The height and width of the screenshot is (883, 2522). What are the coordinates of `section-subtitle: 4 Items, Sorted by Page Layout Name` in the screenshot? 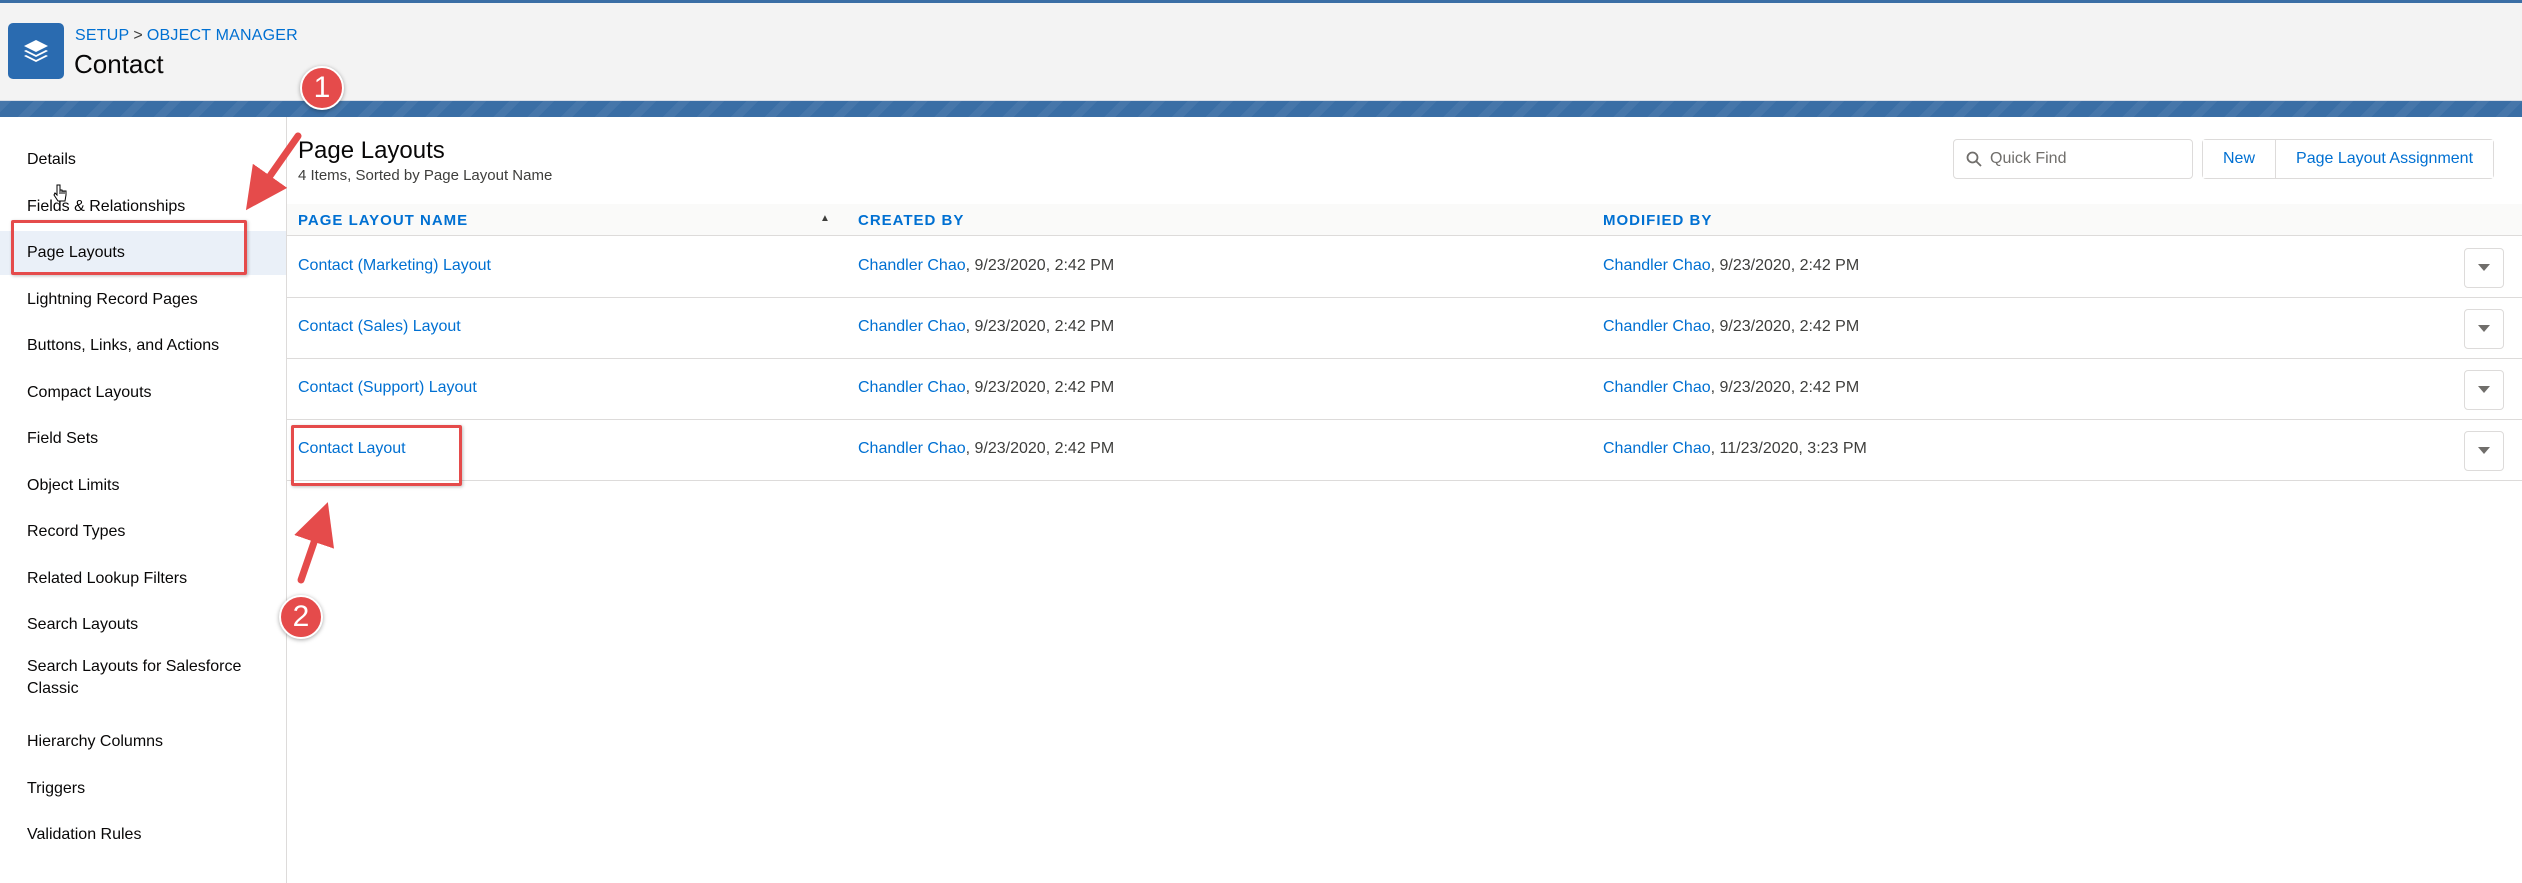 It's located at (425, 175).